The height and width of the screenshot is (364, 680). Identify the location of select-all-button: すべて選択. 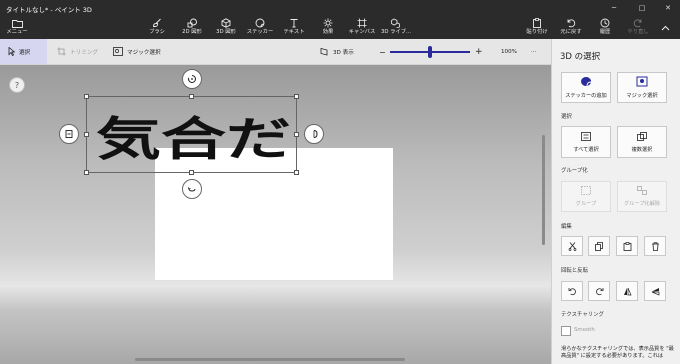
(586, 142).